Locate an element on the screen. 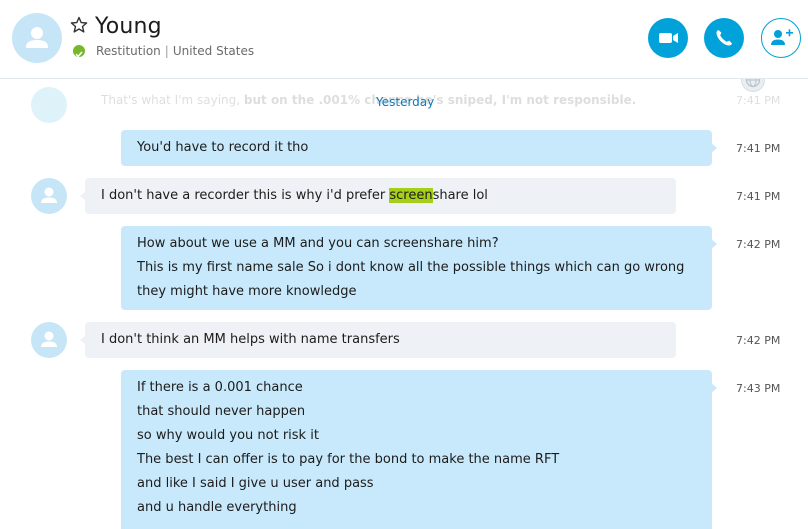  video-camera-icon is located at coordinates (668, 38).